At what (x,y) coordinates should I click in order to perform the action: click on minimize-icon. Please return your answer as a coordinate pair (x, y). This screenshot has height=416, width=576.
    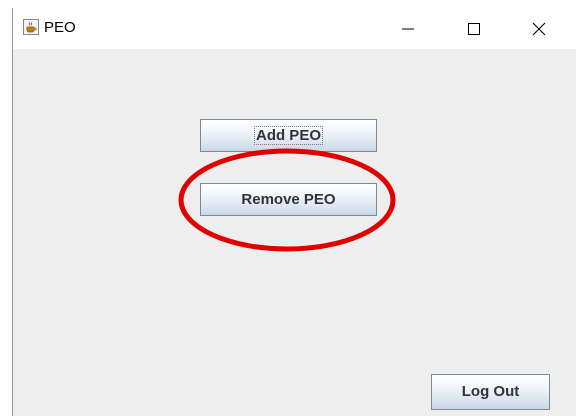
    Looking at the image, I should click on (408, 29).